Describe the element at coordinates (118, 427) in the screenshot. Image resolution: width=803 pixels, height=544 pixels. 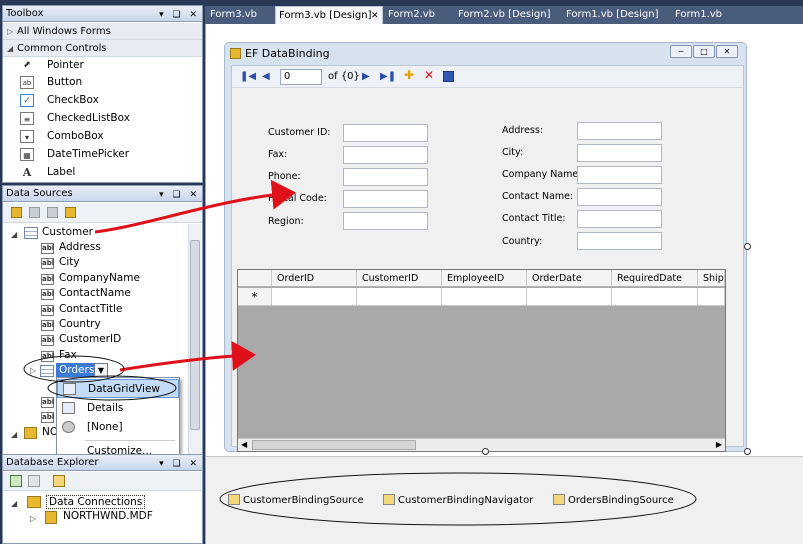
I see `menu-item-none: [None]` at that location.